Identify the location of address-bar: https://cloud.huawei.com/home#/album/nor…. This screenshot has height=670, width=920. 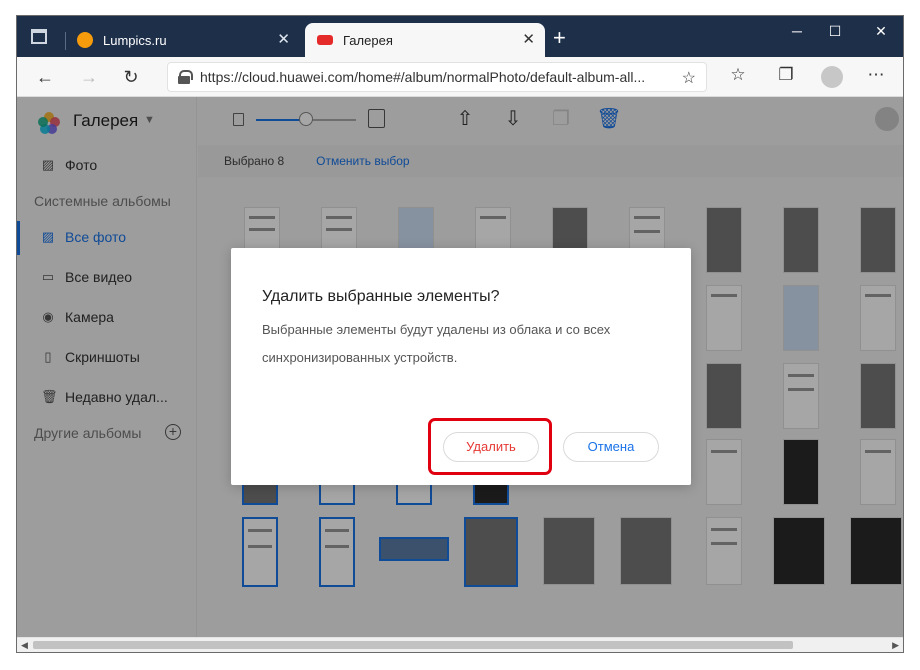
(437, 77).